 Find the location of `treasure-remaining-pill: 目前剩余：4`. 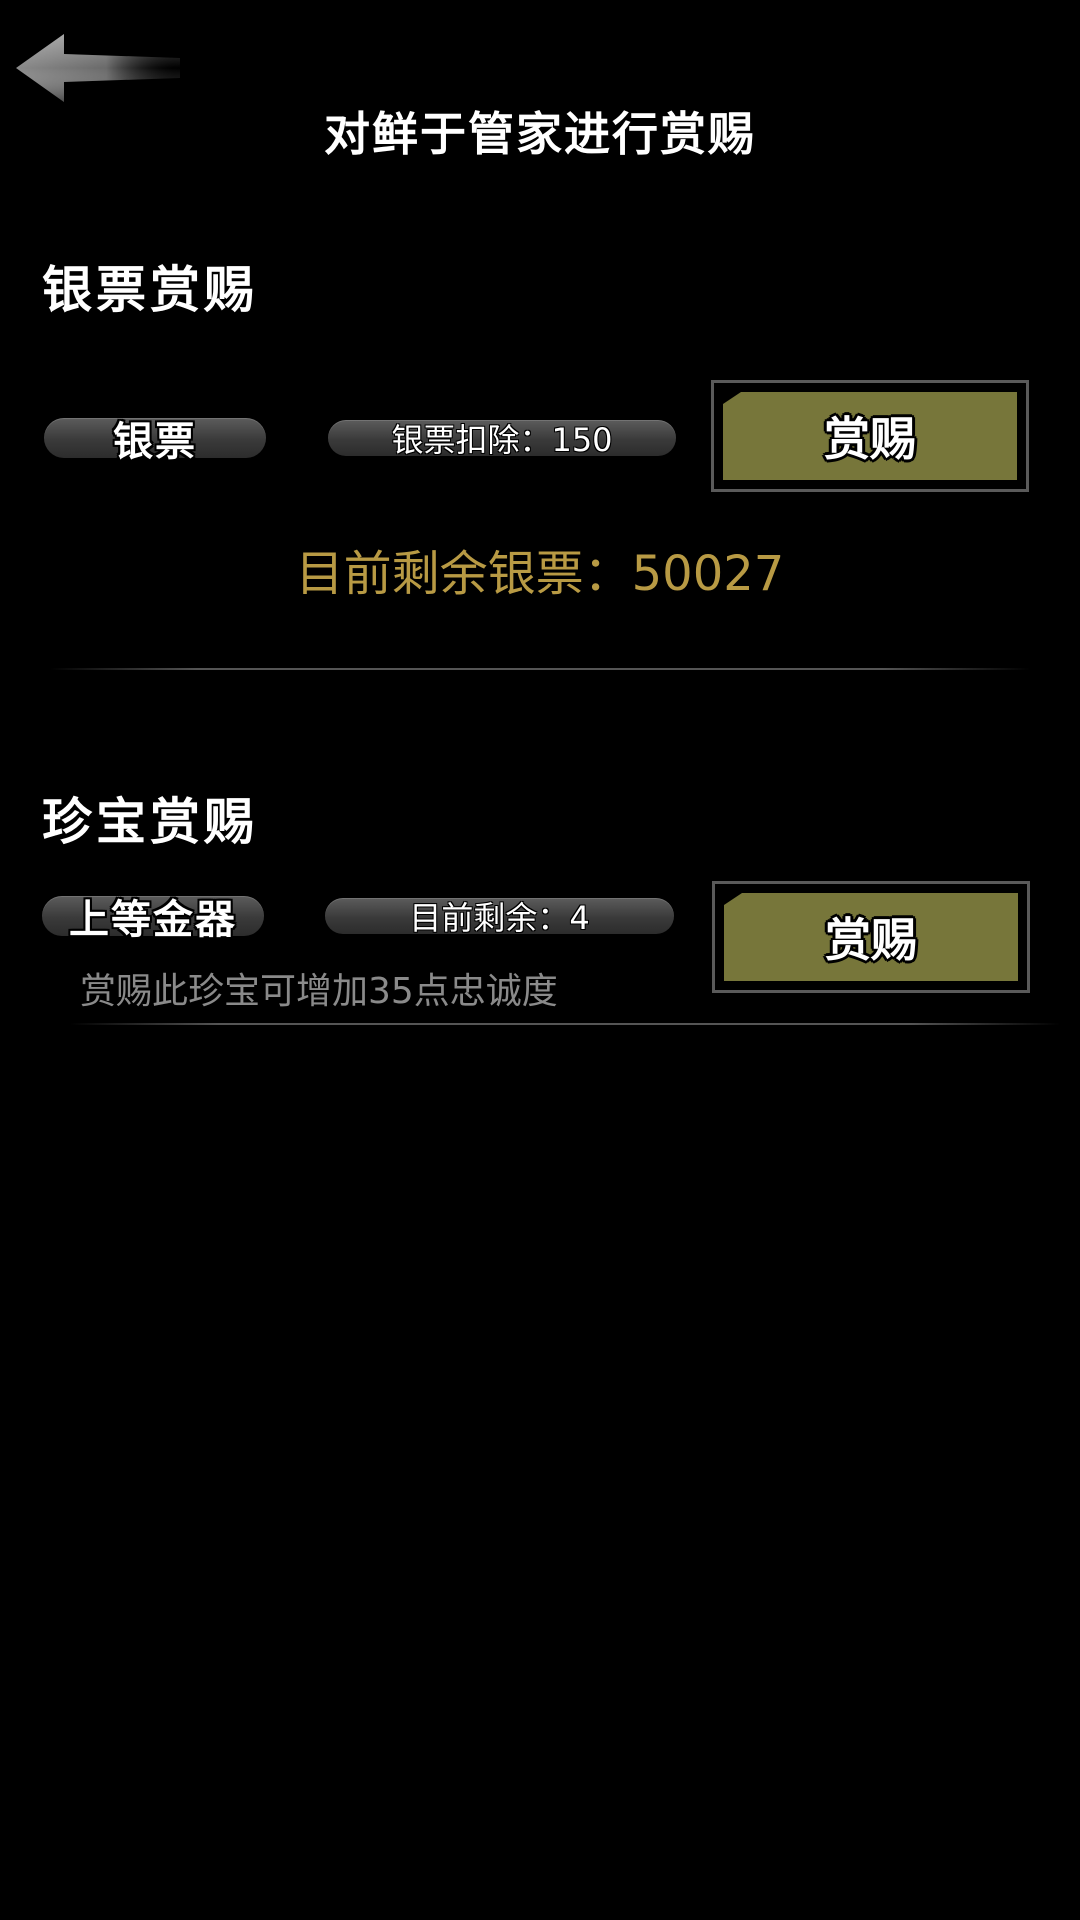

treasure-remaining-pill: 目前剩余：4 is located at coordinates (499, 917).